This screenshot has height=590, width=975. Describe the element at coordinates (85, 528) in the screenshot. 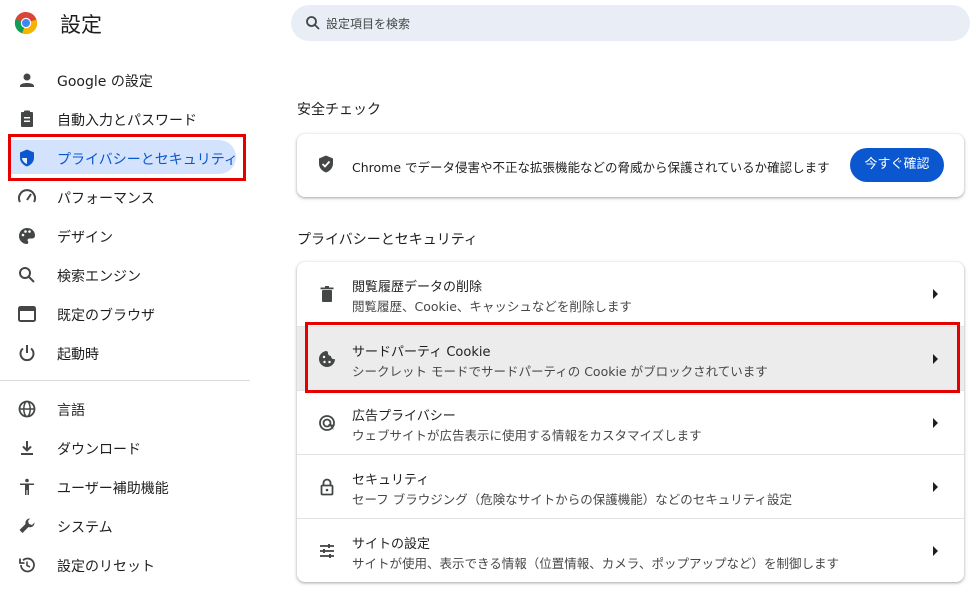

I see `sidebar-item-label: システム` at that location.